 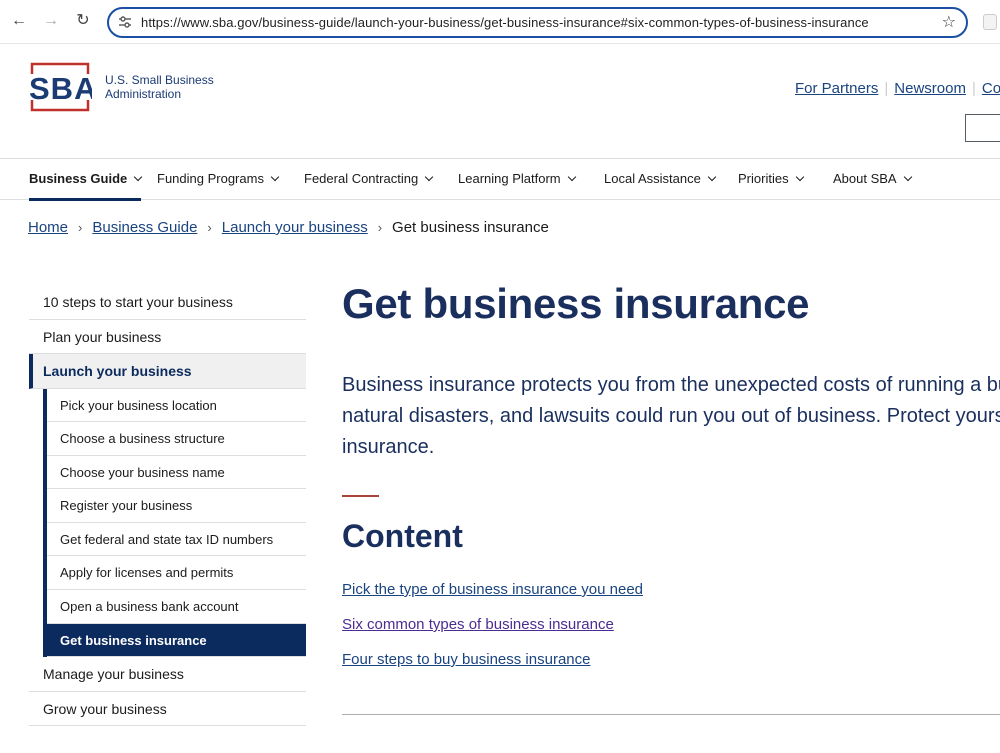 What do you see at coordinates (78, 178) in the screenshot?
I see `nav-label: Business Guide` at bounding box center [78, 178].